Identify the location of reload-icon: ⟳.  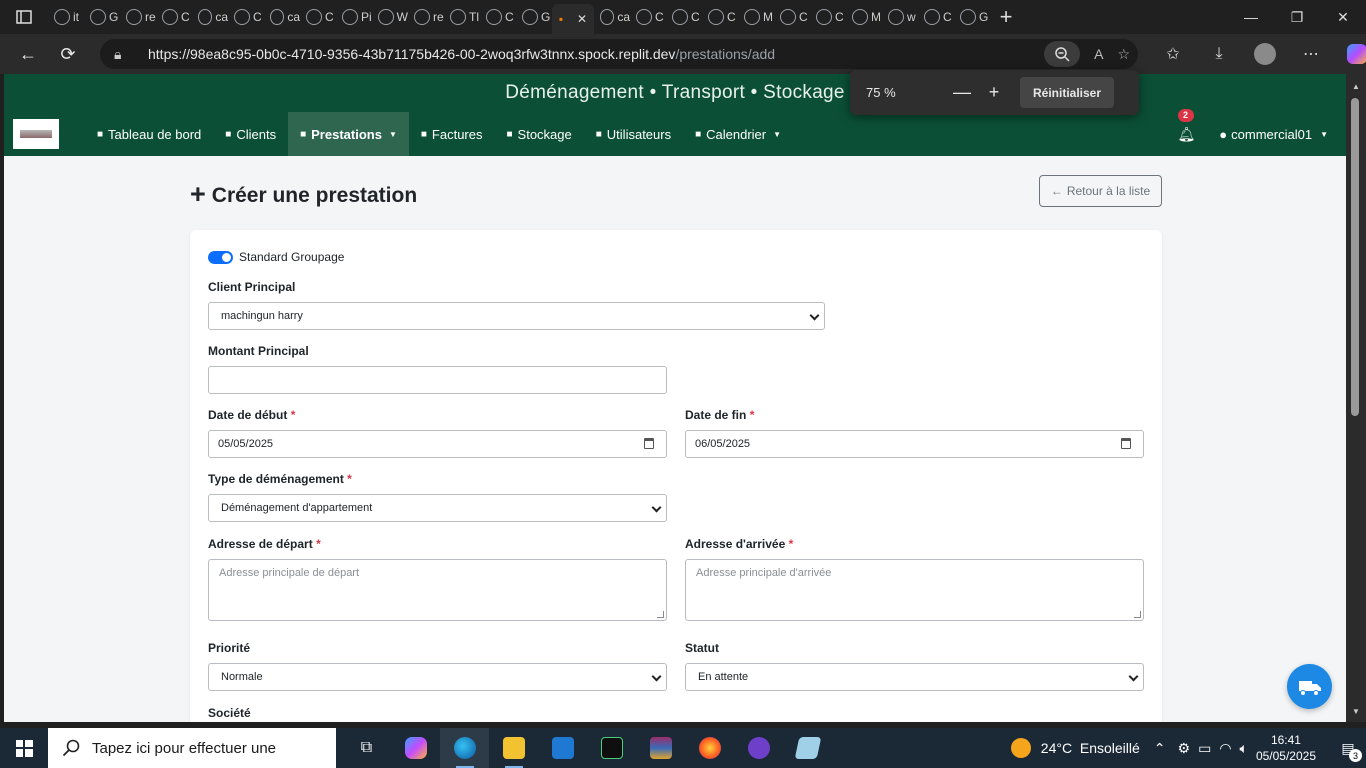
(68, 54).